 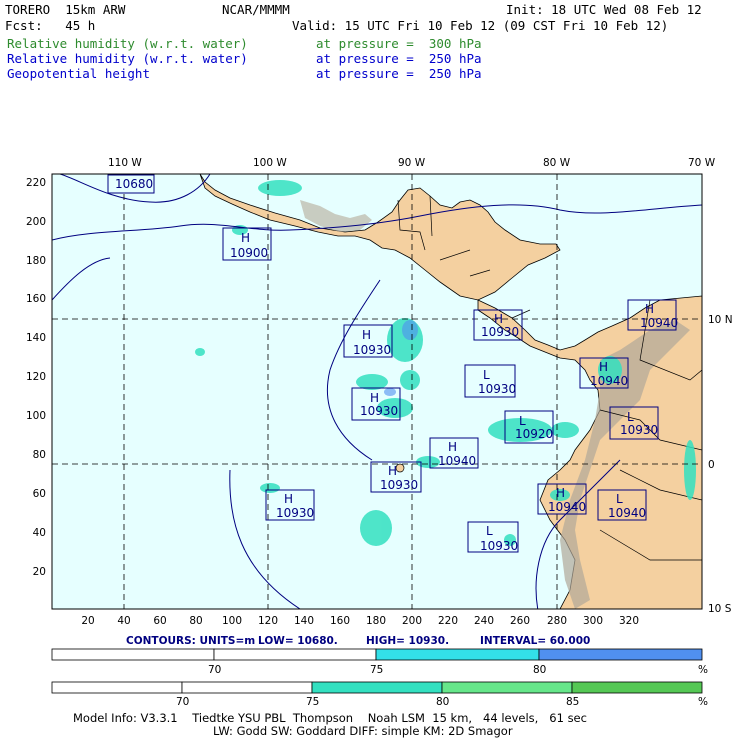 What do you see at coordinates (572, 702) in the screenshot?
I see `svg-text: 85` at bounding box center [572, 702].